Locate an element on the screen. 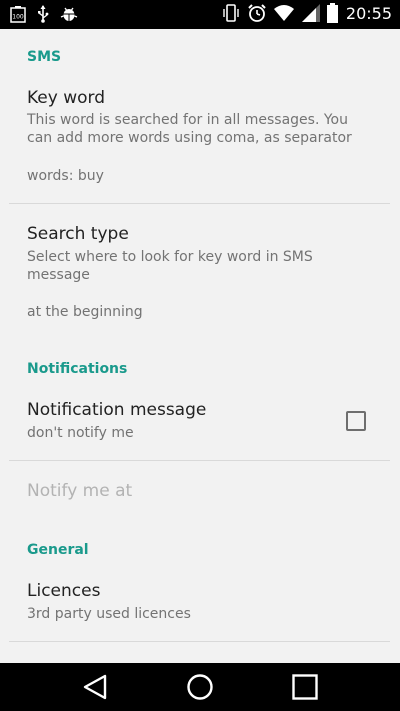  vibrate-icon is located at coordinates (231, 13).